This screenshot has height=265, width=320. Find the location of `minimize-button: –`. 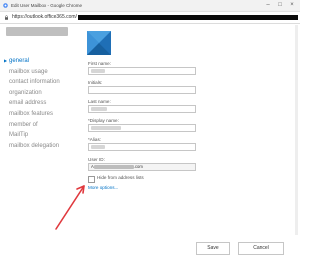

minimize-button: – is located at coordinates (268, 5).